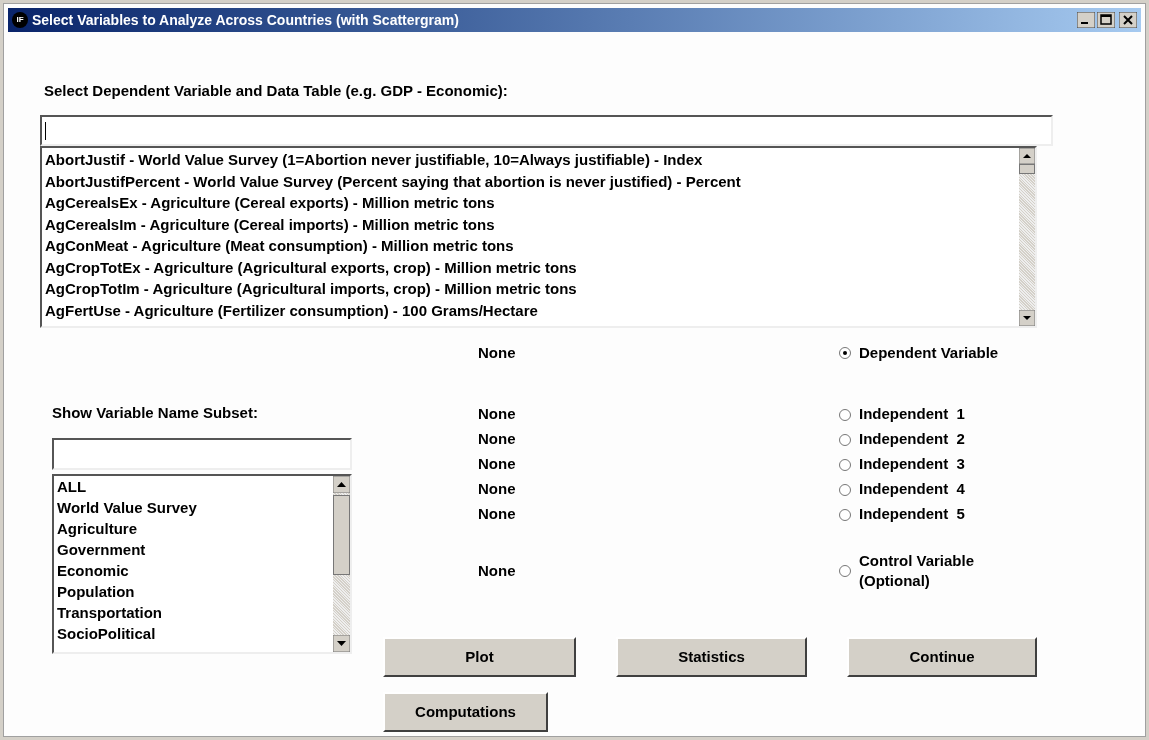 Image resolution: width=1149 pixels, height=740 pixels. What do you see at coordinates (530, 181) in the screenshot?
I see `variable-list-item: AbortJustifPercent - World Value Survey (Percent saying that abortion is never justified) - Percent` at bounding box center [530, 181].